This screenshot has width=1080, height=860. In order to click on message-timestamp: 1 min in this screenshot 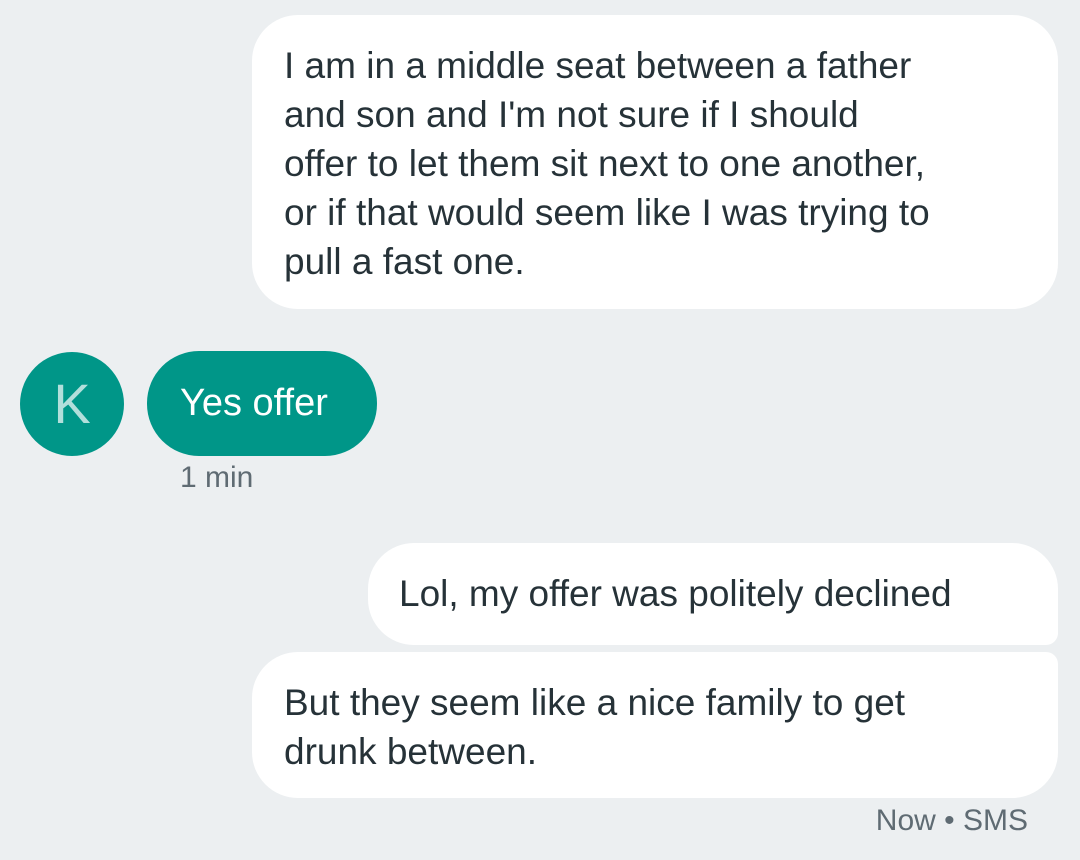, I will do `click(217, 477)`.